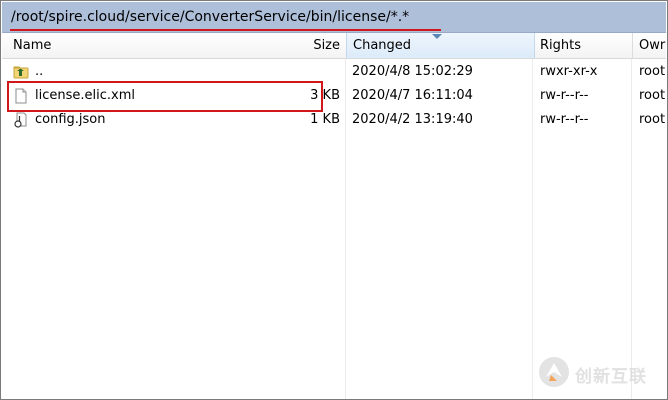 Image resolution: width=668 pixels, height=400 pixels. I want to click on header-divider, so click(632, 45).